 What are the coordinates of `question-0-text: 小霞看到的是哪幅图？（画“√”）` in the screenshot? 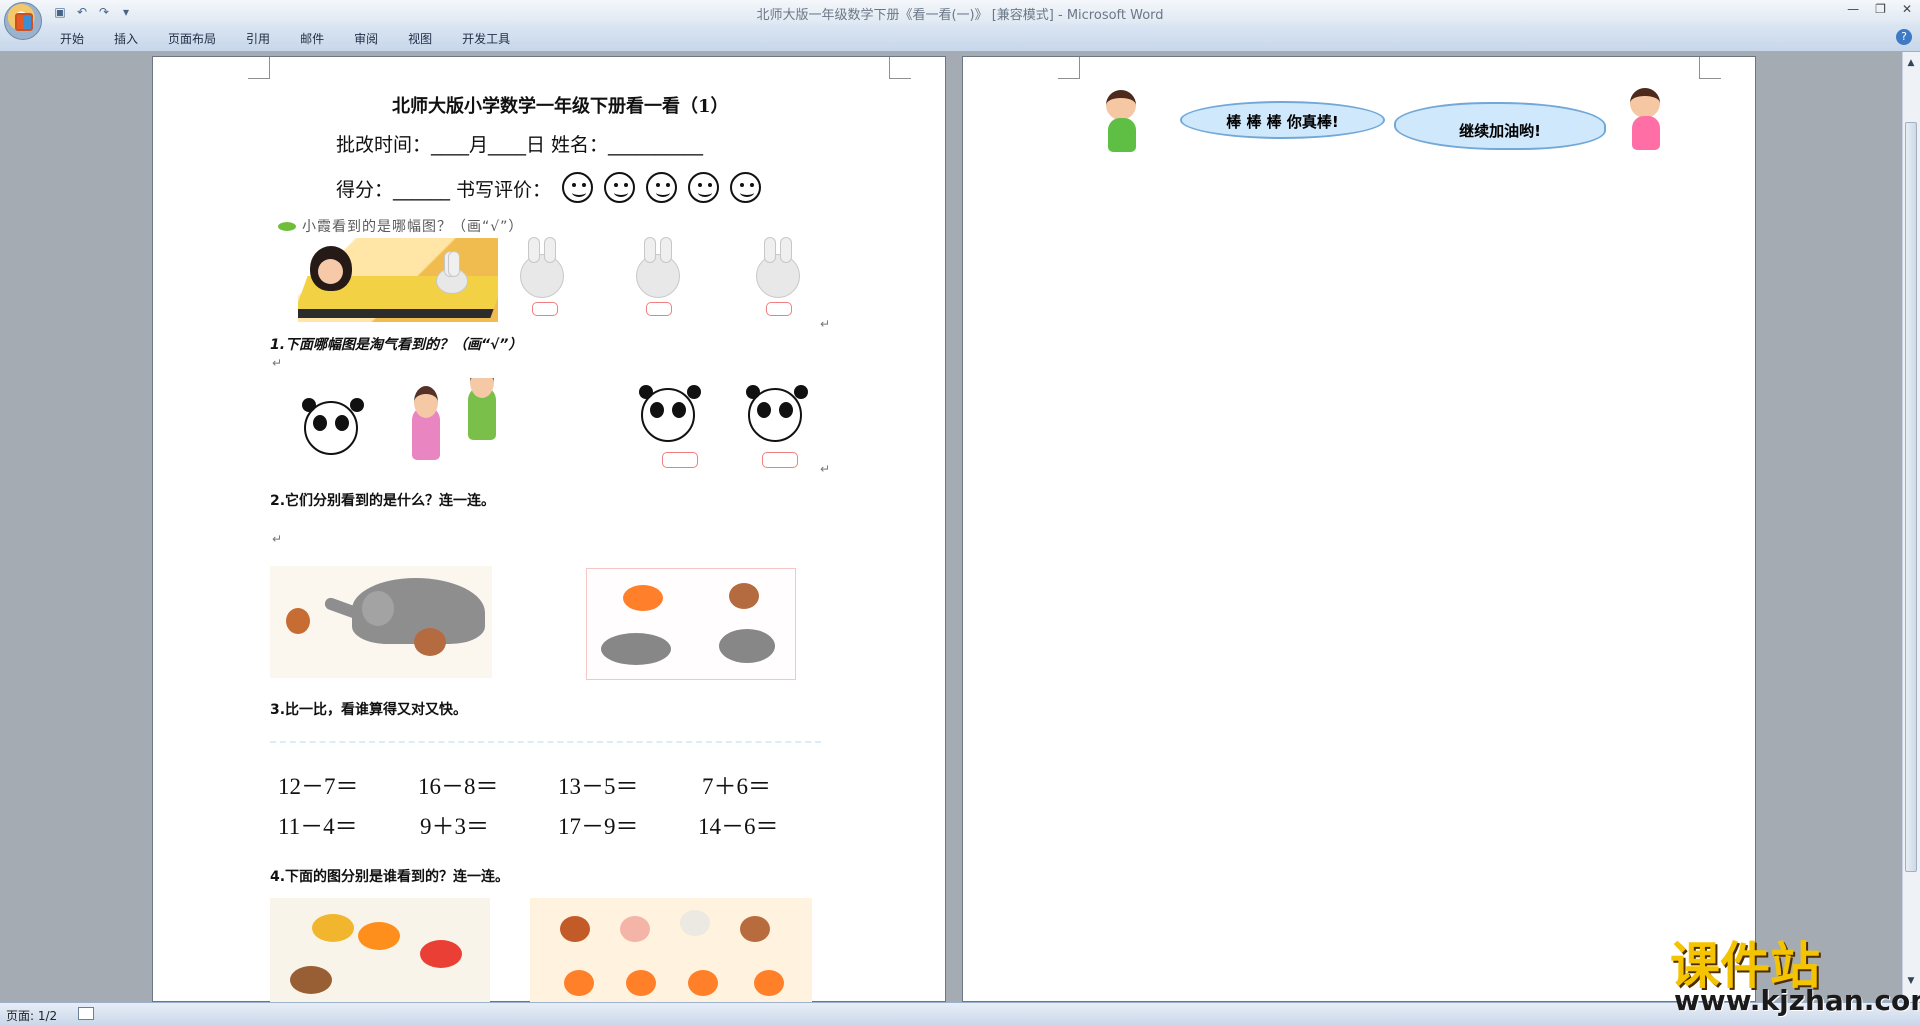 It's located at (413, 227).